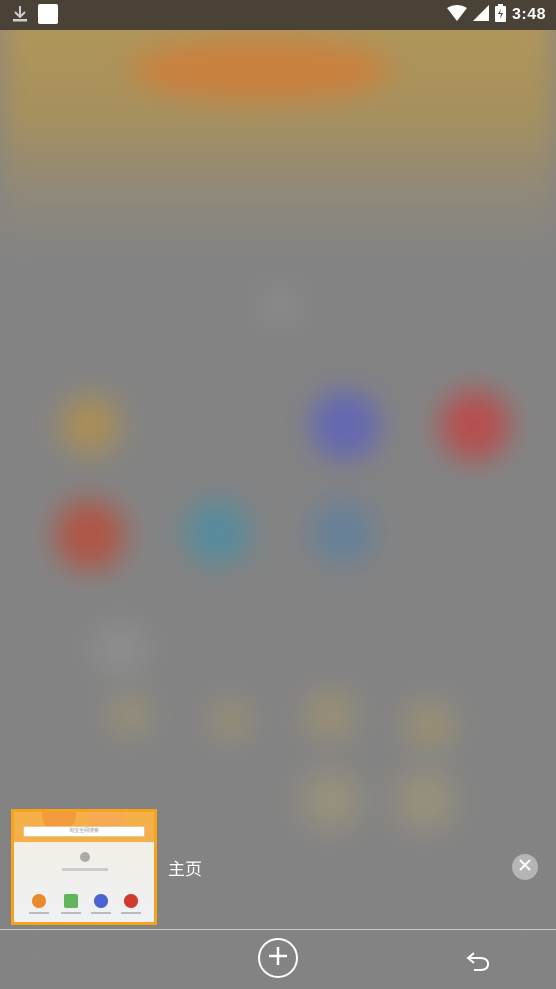  What do you see at coordinates (85, 857) in the screenshot?
I see `thumbnail-weather-icon` at bounding box center [85, 857].